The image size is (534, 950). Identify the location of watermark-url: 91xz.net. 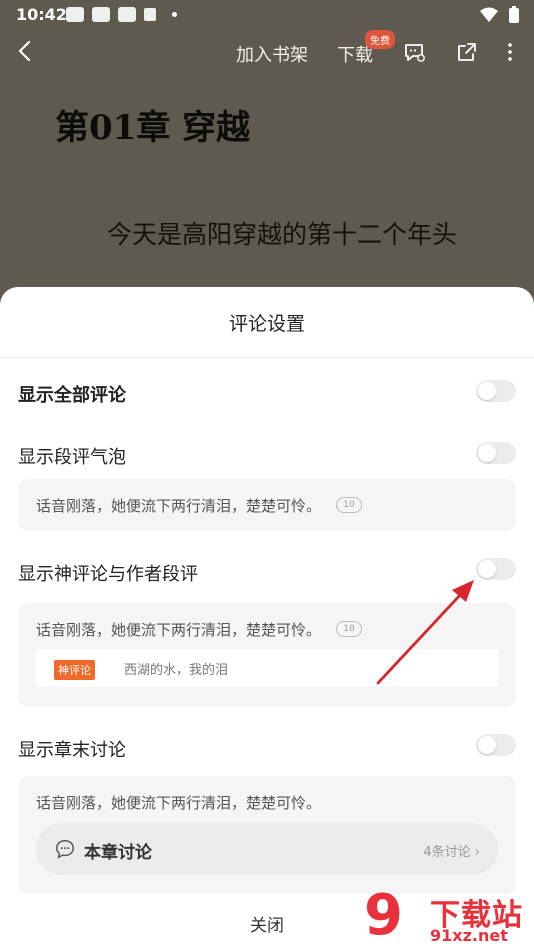
(469, 935).